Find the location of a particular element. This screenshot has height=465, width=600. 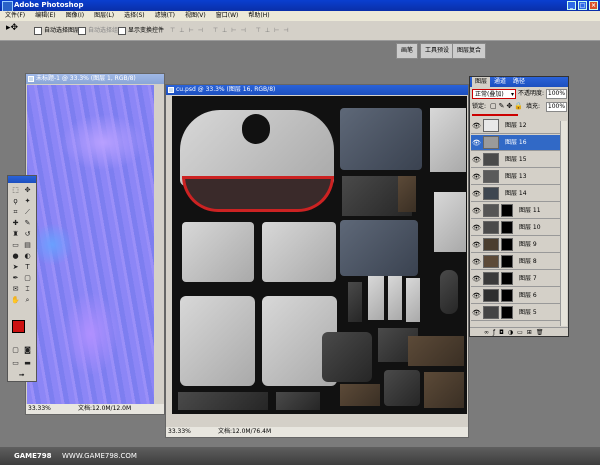

marquee-tool-icon: ⬚ is located at coordinates (15, 190).